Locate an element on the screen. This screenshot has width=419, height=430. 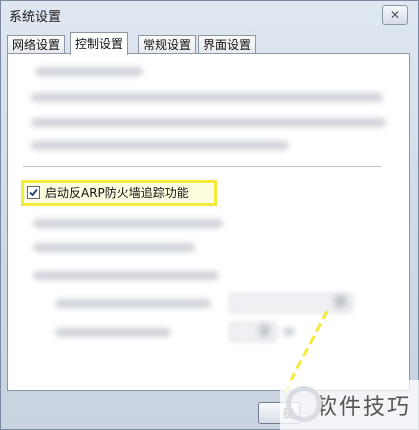
blurred-text-row is located at coordinates (89, 71).